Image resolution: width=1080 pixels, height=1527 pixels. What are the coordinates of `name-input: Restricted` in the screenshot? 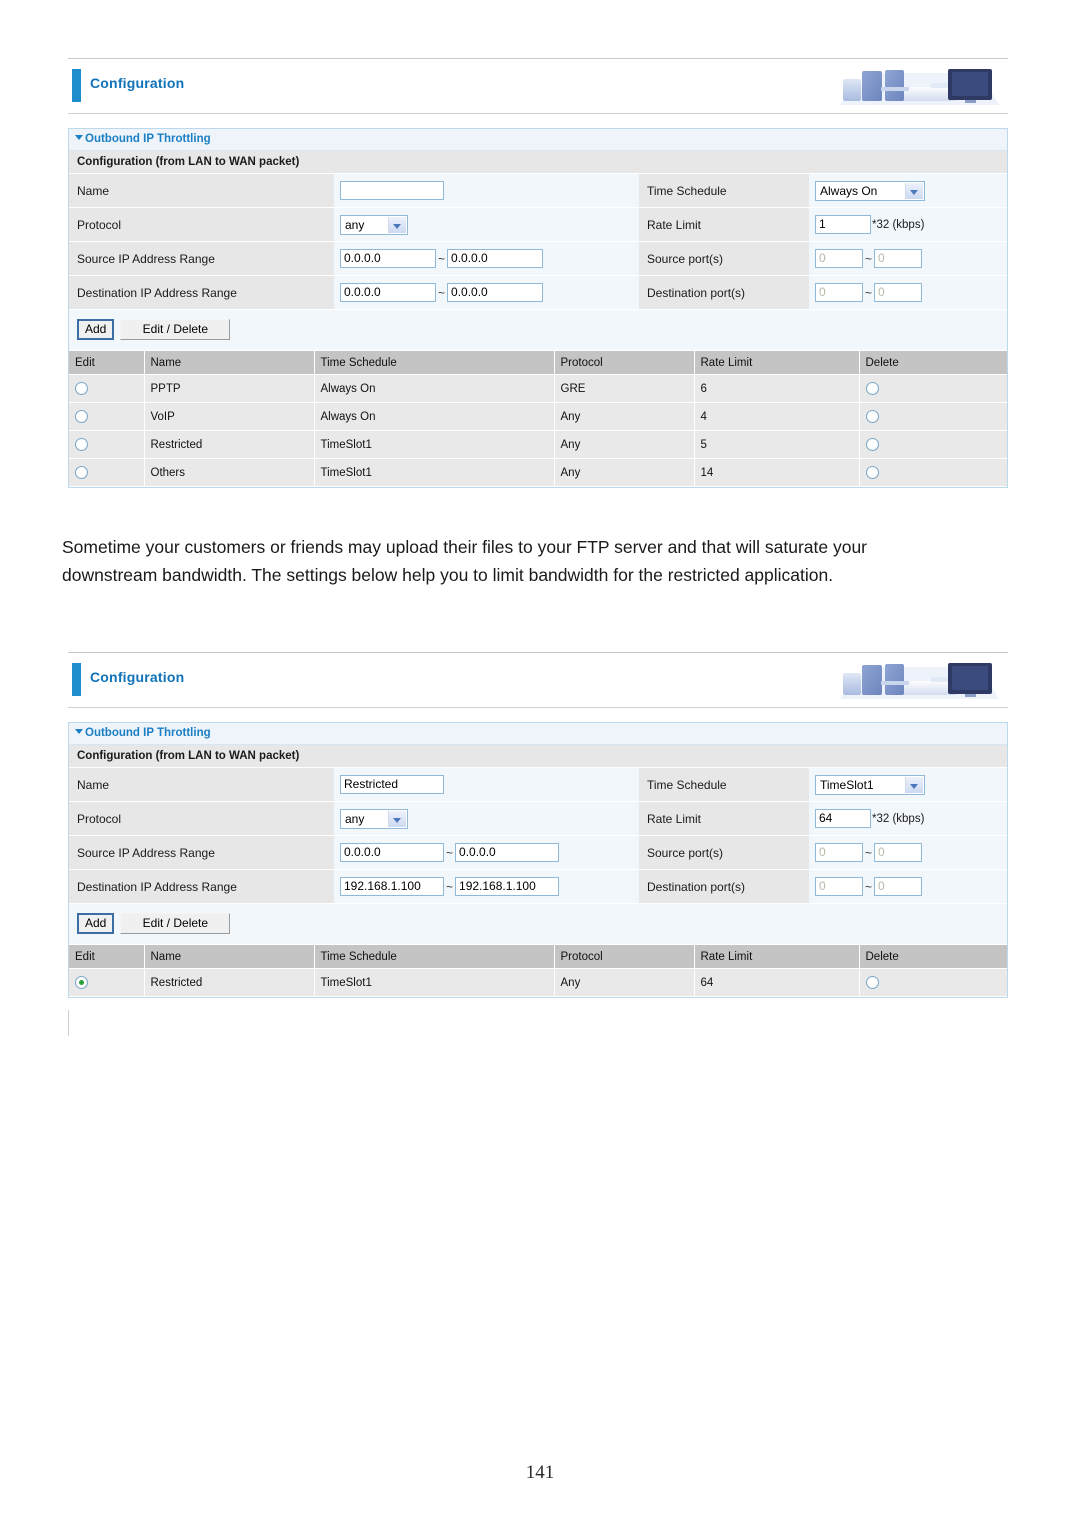 It's located at (392, 784).